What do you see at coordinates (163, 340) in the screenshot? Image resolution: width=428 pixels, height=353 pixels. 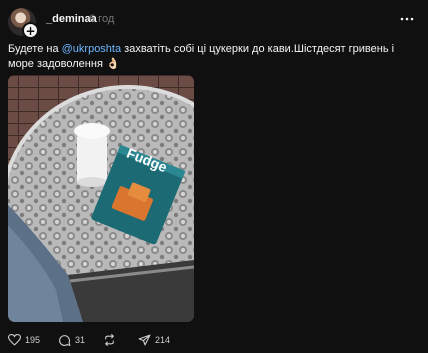 I see `share-count: 214` at bounding box center [163, 340].